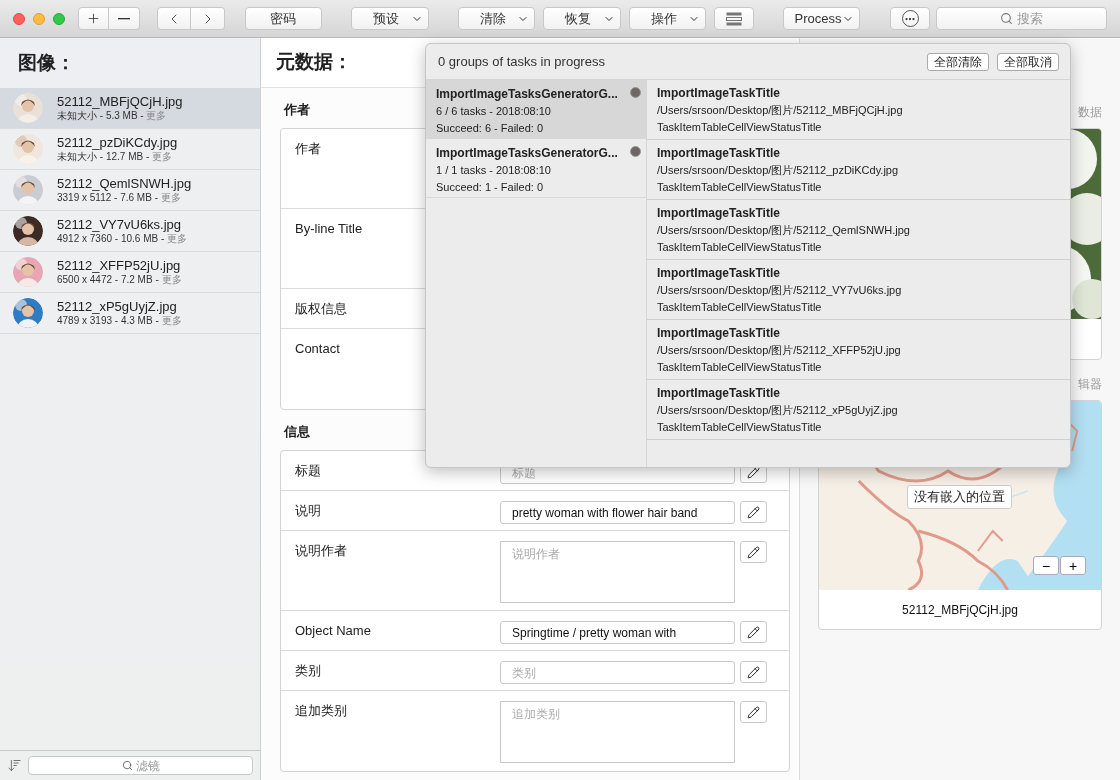  I want to click on add-button, so click(93, 18).